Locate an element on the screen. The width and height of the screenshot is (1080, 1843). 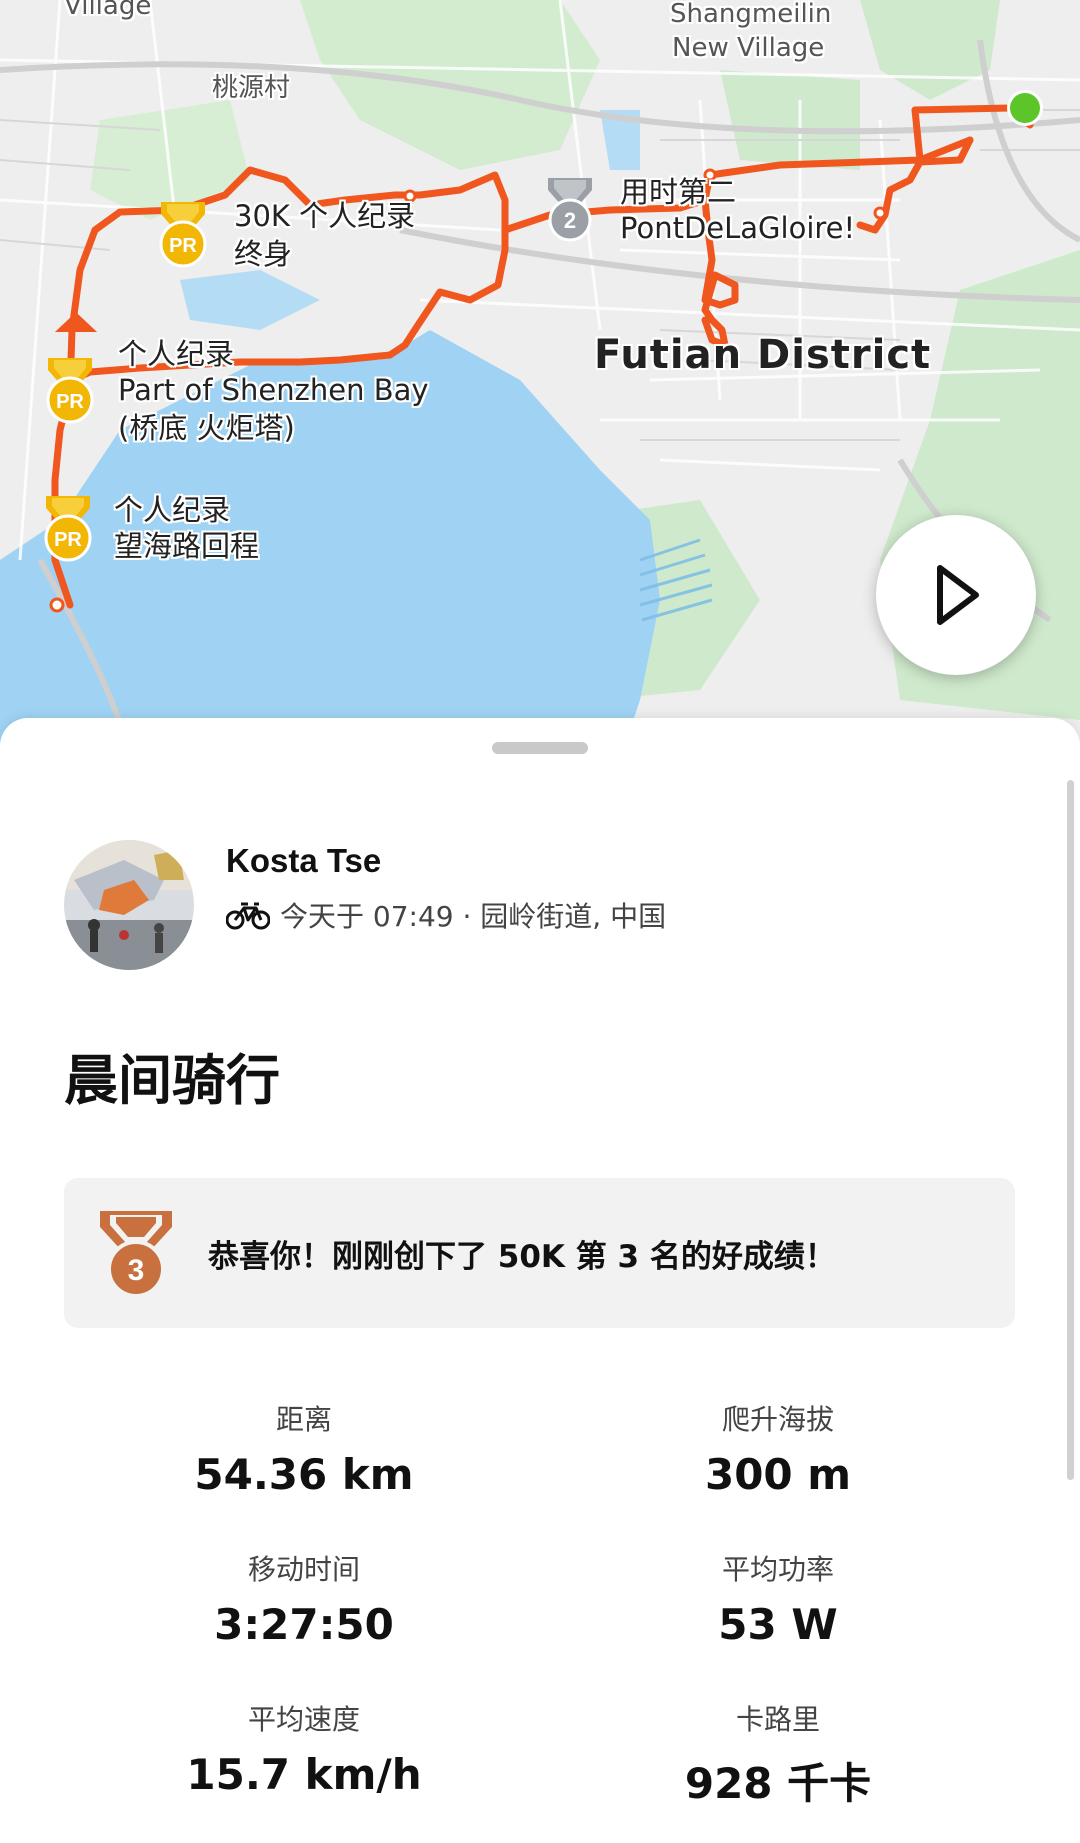
achievement-banner: 3 恭喜你！刚刚创下了 50K 第 3 名的好成绩！ is located at coordinates (539, 1253).